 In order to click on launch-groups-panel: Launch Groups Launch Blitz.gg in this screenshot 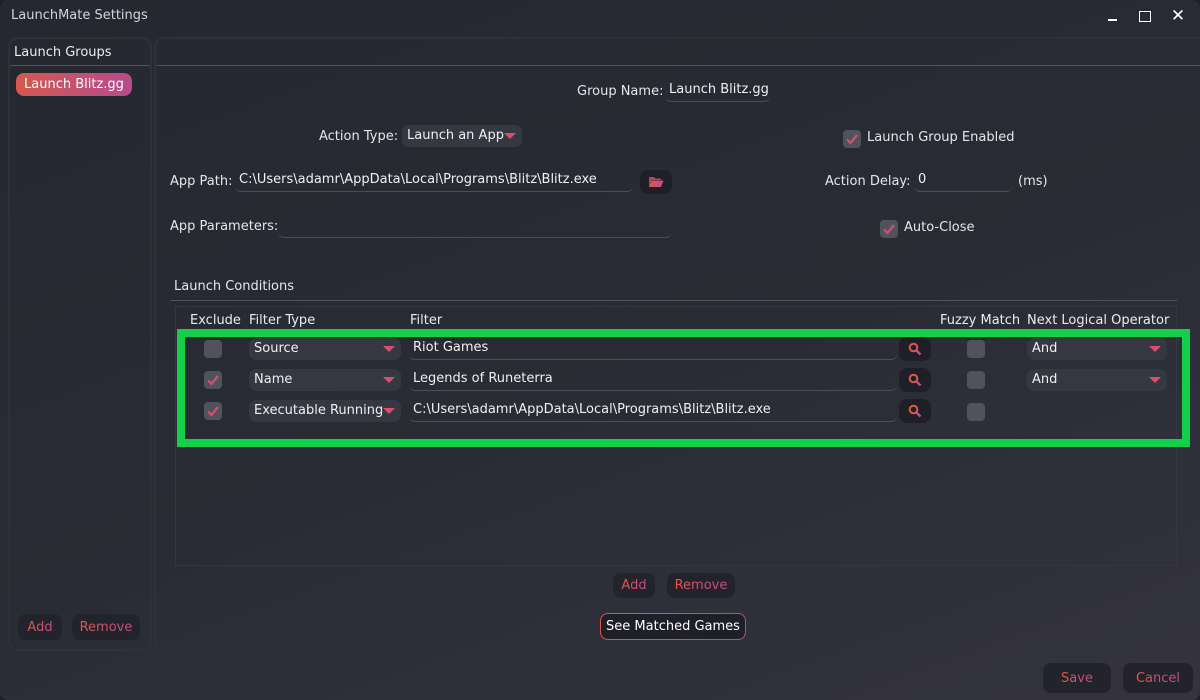, I will do `click(80, 344)`.